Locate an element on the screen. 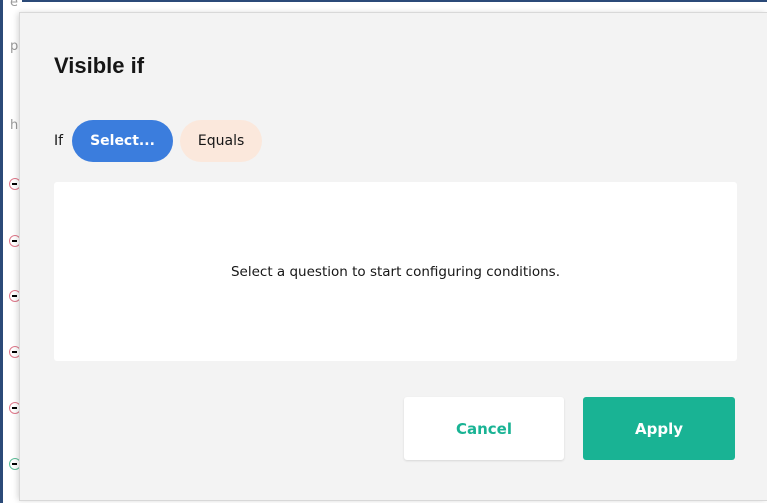 This screenshot has height=503, width=767. condition-row: If Select... Equals is located at coordinates (158, 141).